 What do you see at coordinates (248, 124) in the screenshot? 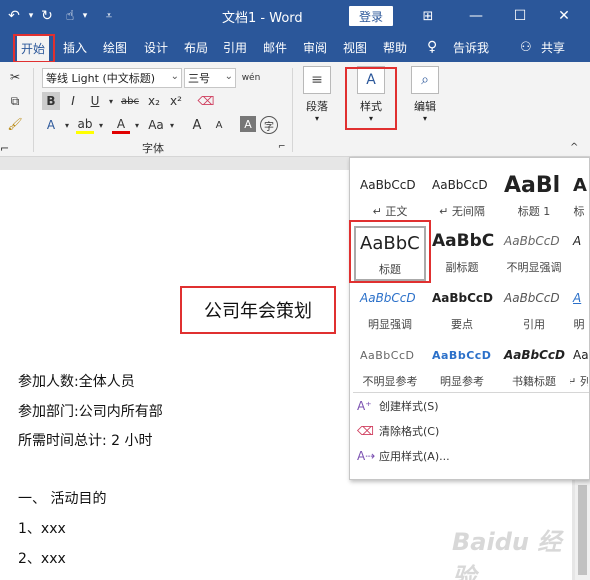
I see `character-shading-button: A` at bounding box center [248, 124].